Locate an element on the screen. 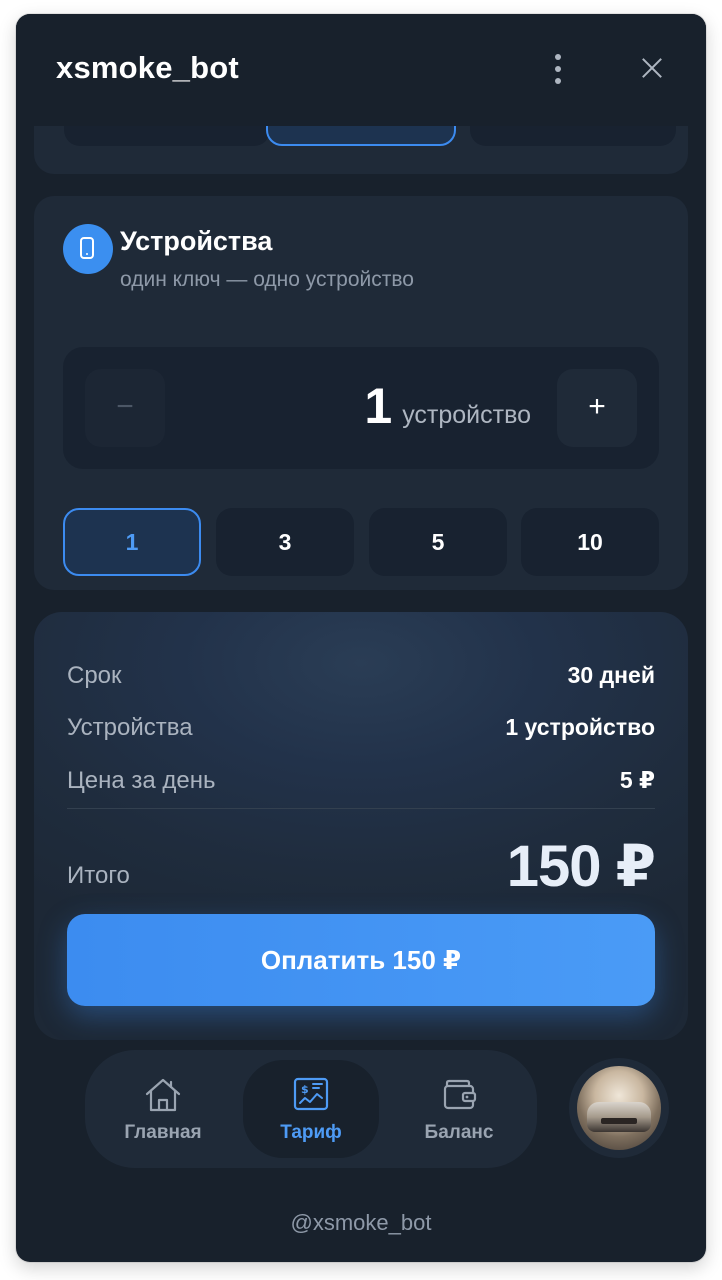  summary-row-term: Срок 30 дней is located at coordinates (361, 678).